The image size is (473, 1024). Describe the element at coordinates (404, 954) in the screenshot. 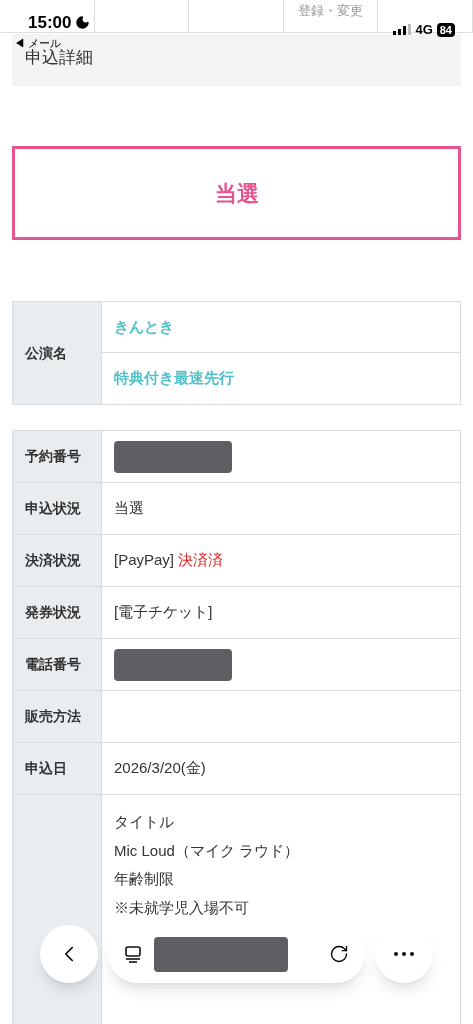

I see `more-icon` at that location.